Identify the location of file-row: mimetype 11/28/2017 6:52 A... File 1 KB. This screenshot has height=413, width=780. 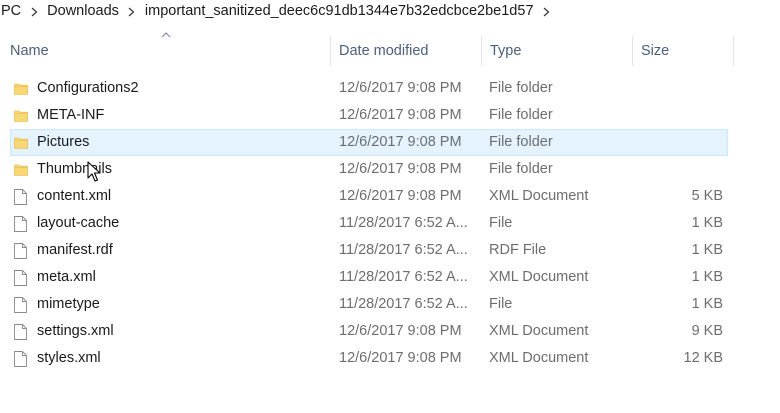
(390, 304).